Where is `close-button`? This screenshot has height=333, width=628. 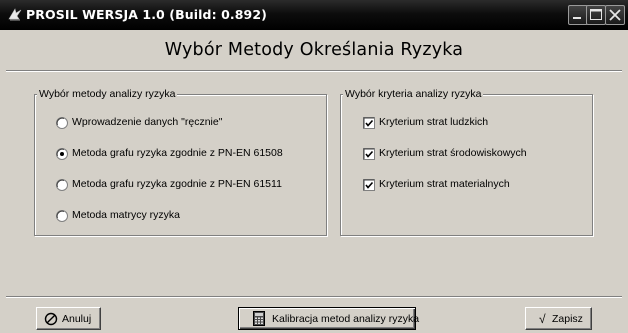 close-button is located at coordinates (615, 15).